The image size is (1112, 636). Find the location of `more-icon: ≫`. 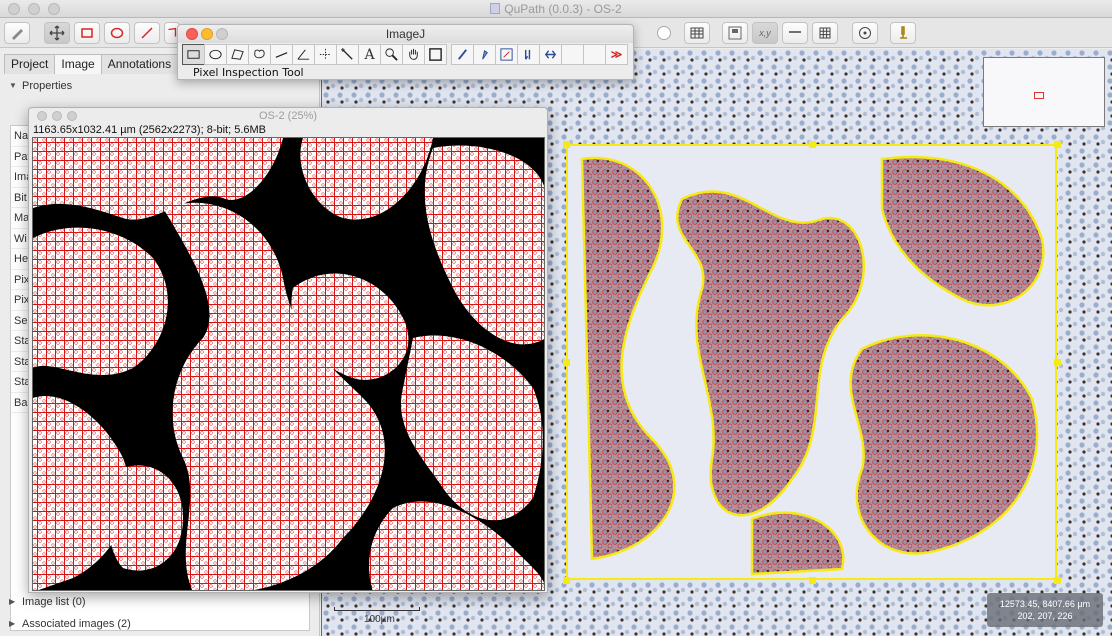

more-icon: ≫ is located at coordinates (616, 55).